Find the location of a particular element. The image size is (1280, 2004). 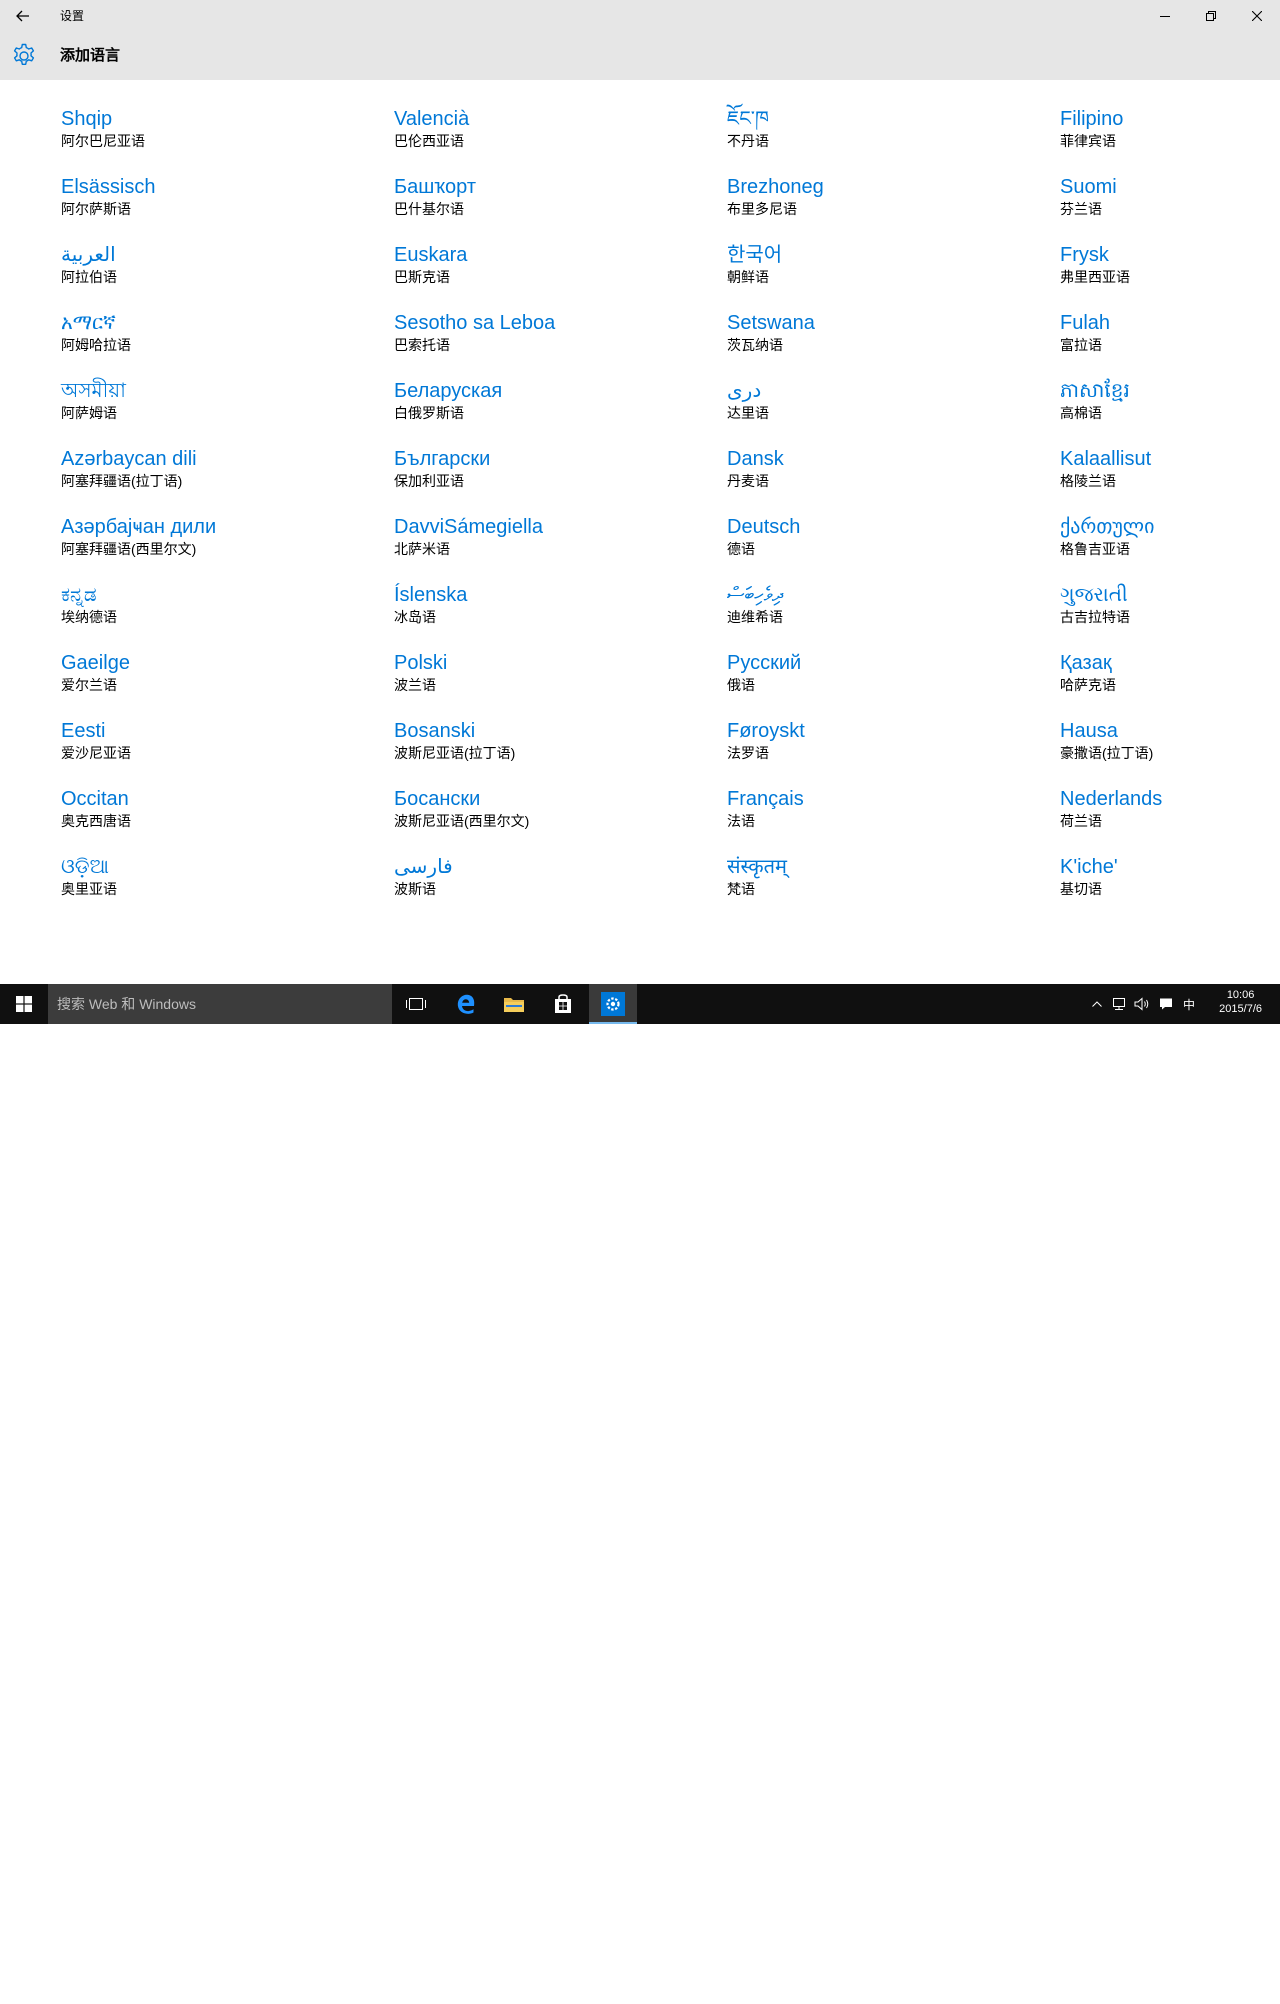

action-center-button is located at coordinates (1166, 1004).